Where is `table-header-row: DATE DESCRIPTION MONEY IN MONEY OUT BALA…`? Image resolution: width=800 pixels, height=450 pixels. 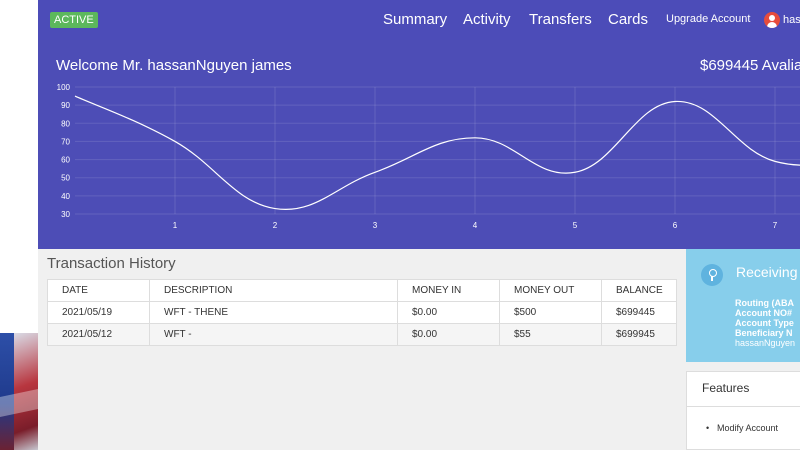
table-header-row: DATE DESCRIPTION MONEY IN MONEY OUT BALA… is located at coordinates (362, 290).